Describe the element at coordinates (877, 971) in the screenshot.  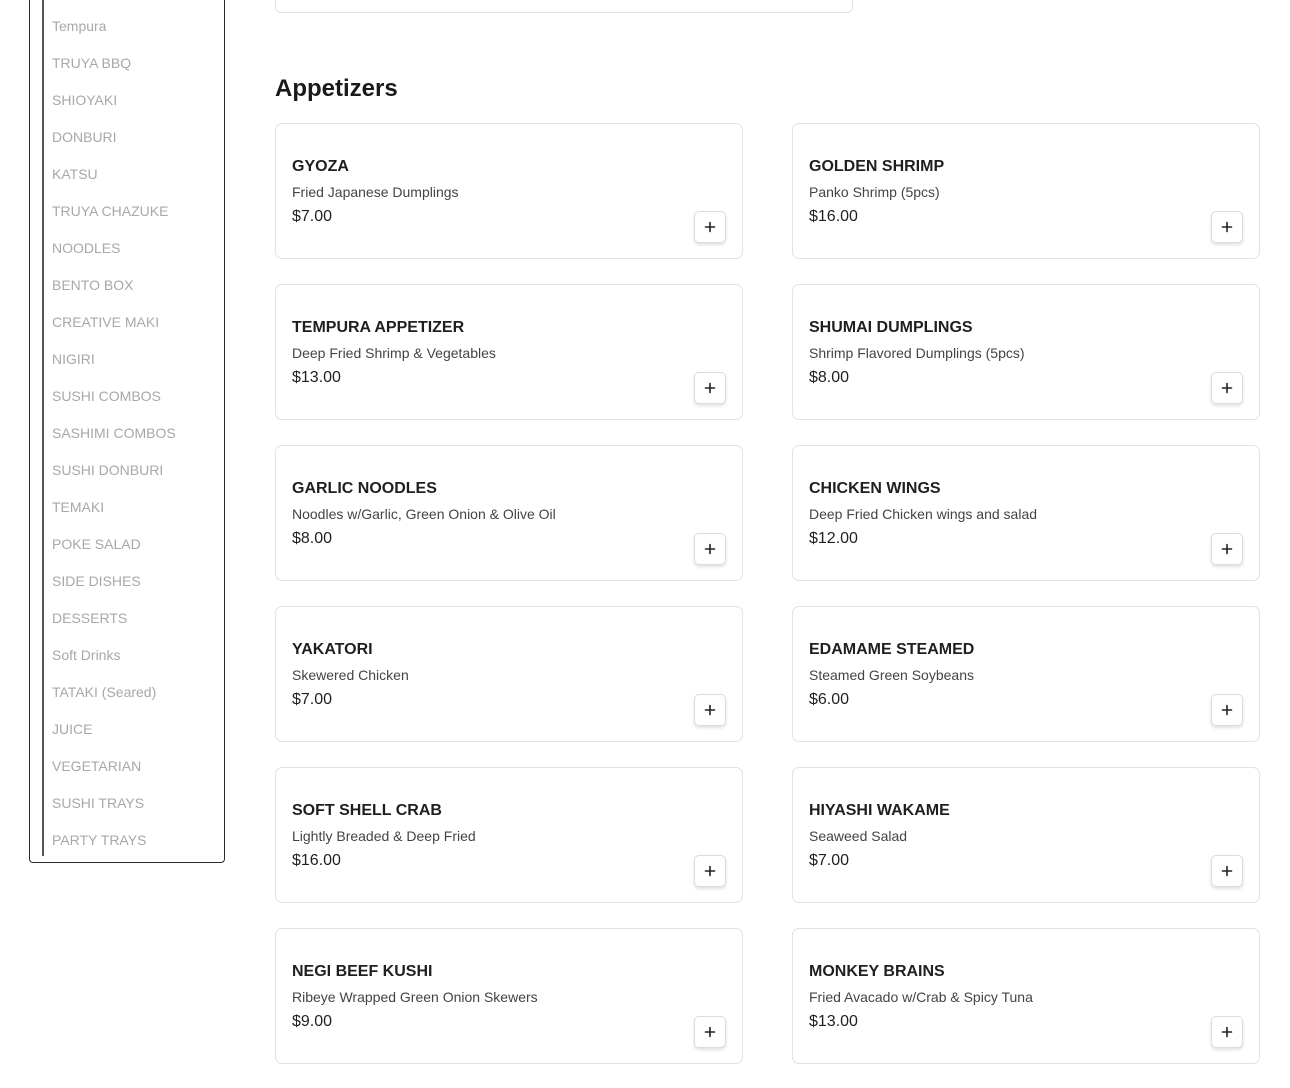
I see `menu-item-name: MONKEY BRAINS` at that location.